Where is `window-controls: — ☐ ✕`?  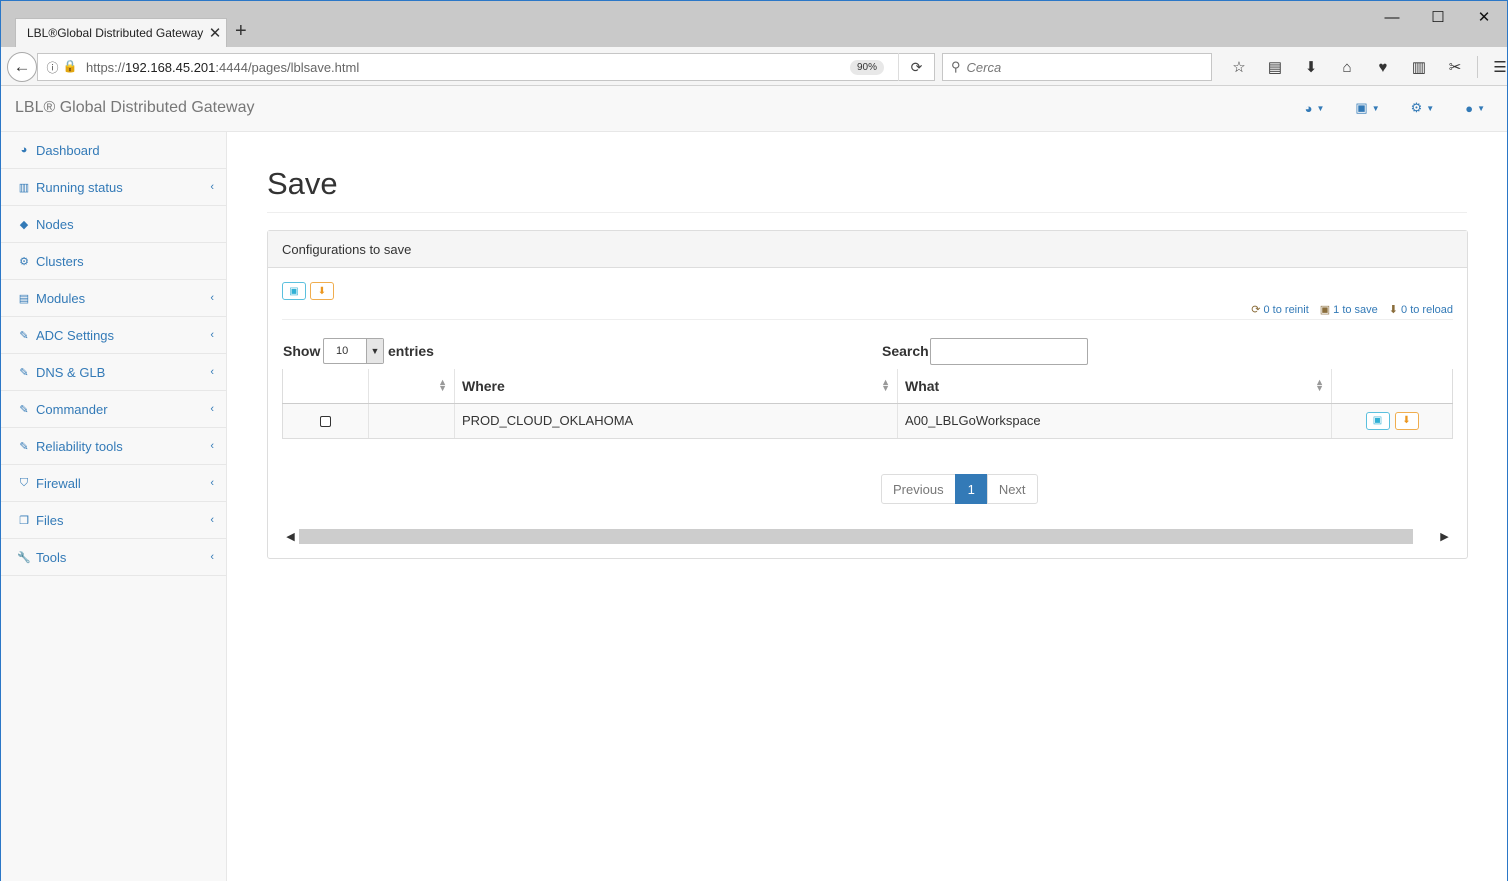
window-controls: — ☐ ✕ is located at coordinates (1438, 17).